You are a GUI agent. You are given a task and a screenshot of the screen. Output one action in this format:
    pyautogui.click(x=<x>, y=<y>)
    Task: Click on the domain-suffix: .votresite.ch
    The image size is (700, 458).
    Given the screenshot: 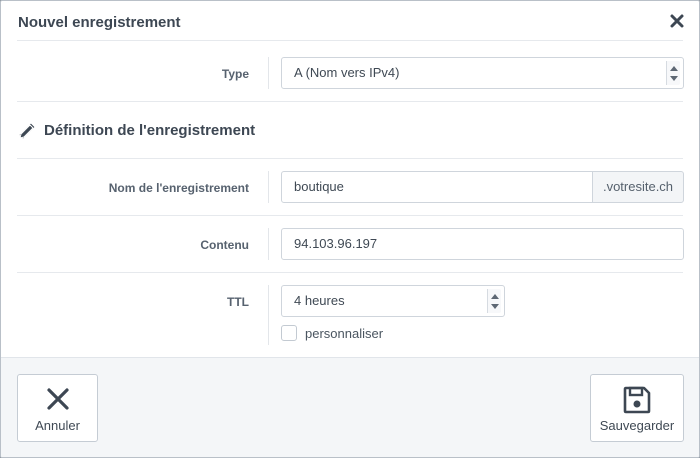 What is the action you would take?
    pyautogui.click(x=638, y=187)
    